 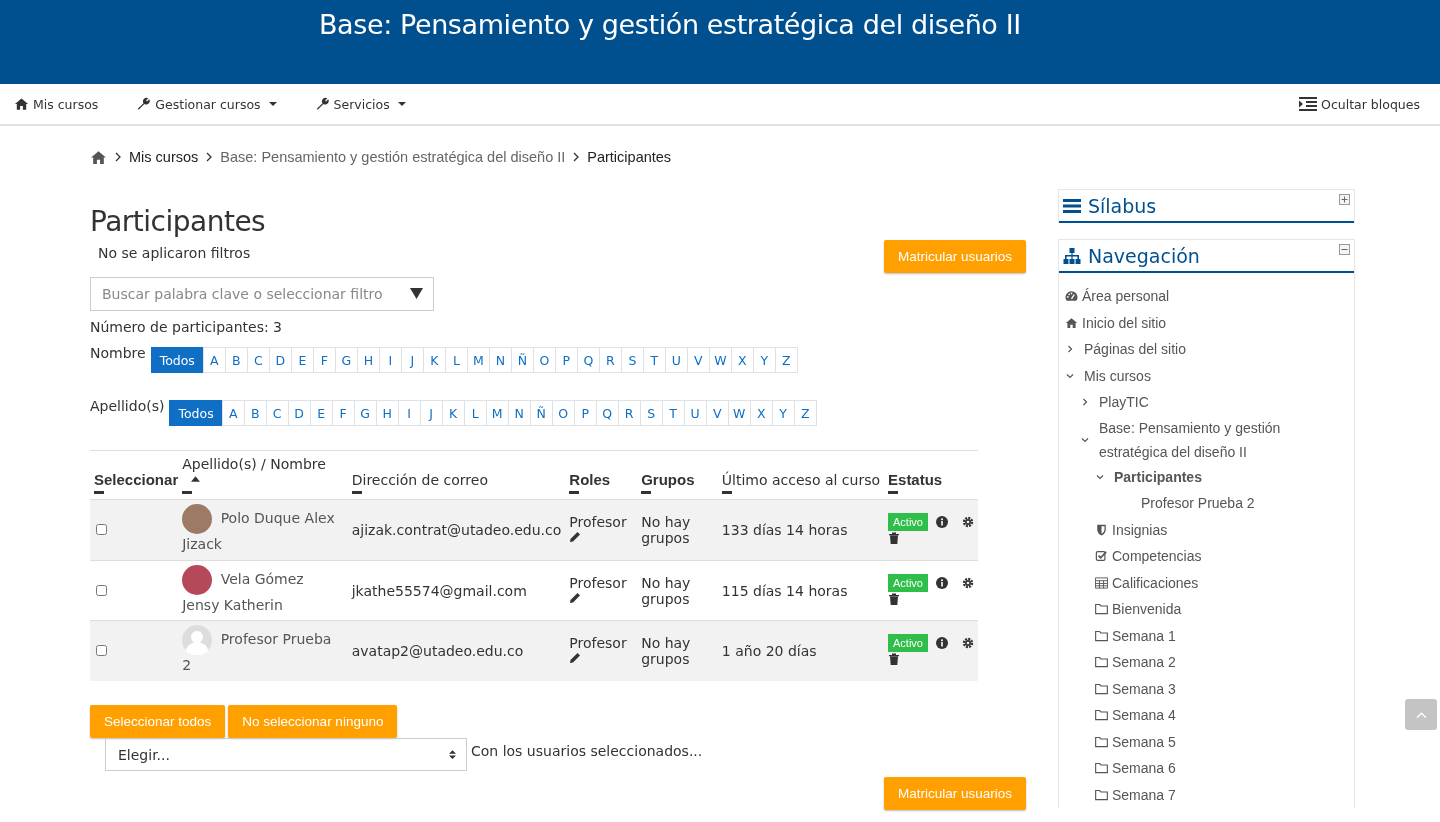 What do you see at coordinates (387, 413) in the screenshot?
I see `letter-filter: H` at bounding box center [387, 413].